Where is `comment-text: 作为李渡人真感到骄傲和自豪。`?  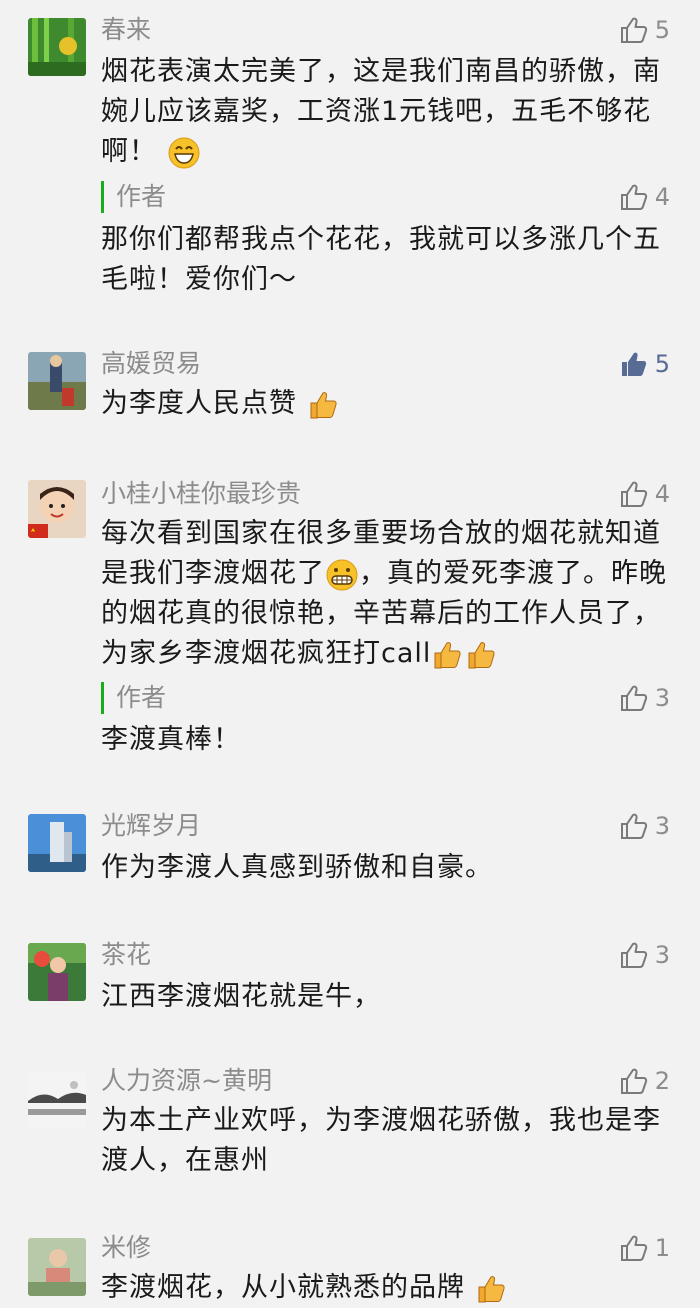
comment-text: 作为李渡人真感到骄傲和自豪。 is located at coordinates (297, 867).